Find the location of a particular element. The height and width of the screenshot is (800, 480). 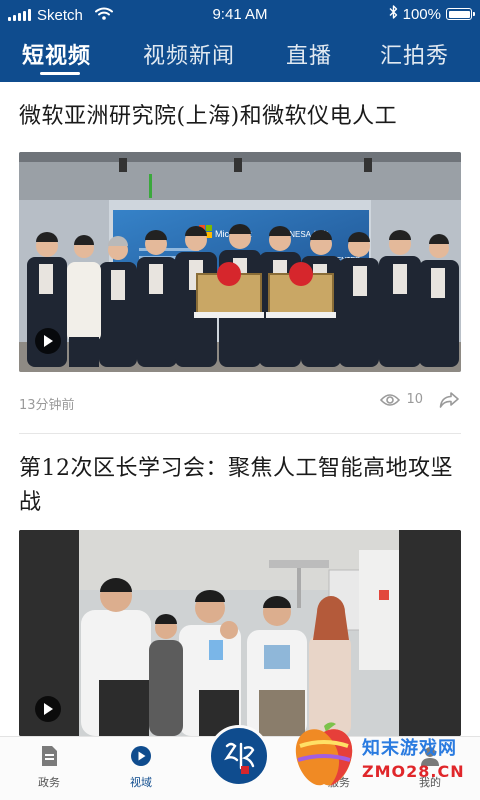

watermark-title: 知末游戏网 is located at coordinates (409, 748).